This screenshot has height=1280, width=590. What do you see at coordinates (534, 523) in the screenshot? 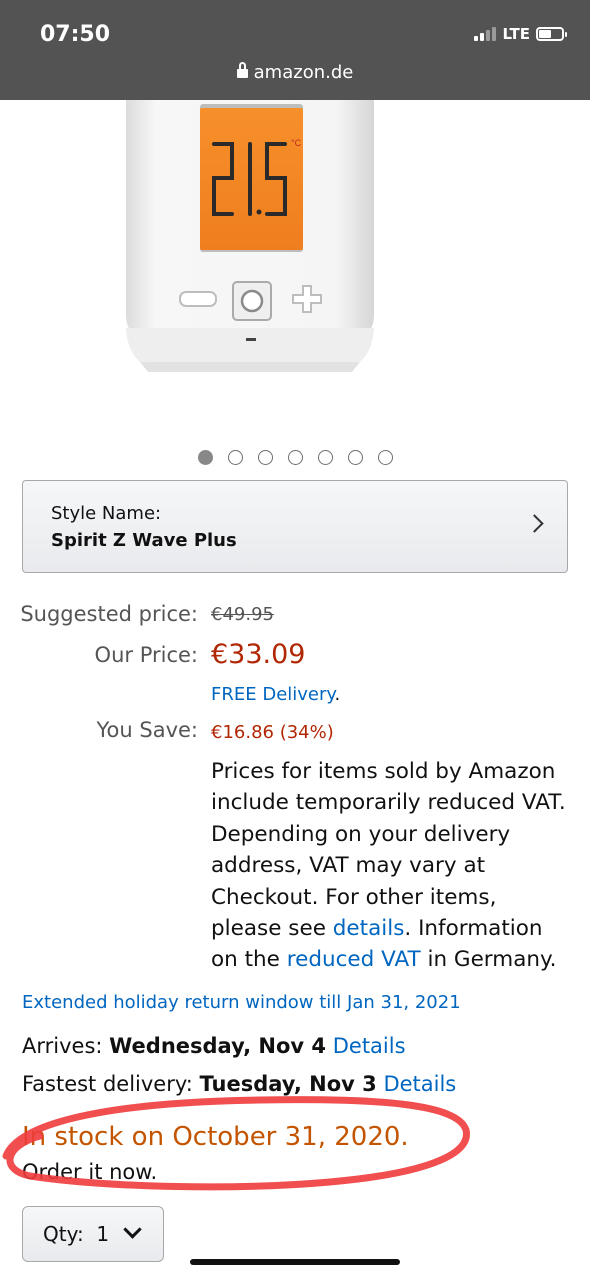
I see `chevron-right-icon` at bounding box center [534, 523].